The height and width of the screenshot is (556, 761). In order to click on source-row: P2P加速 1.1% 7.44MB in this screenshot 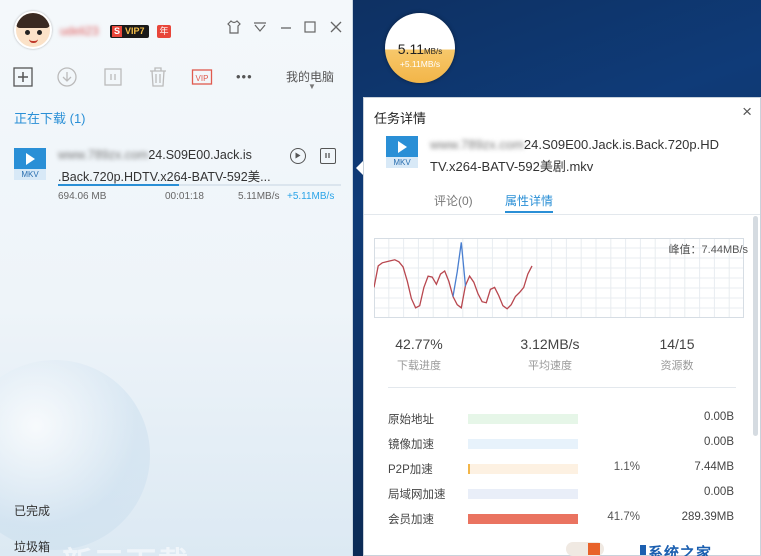, I will do `click(562, 469)`.